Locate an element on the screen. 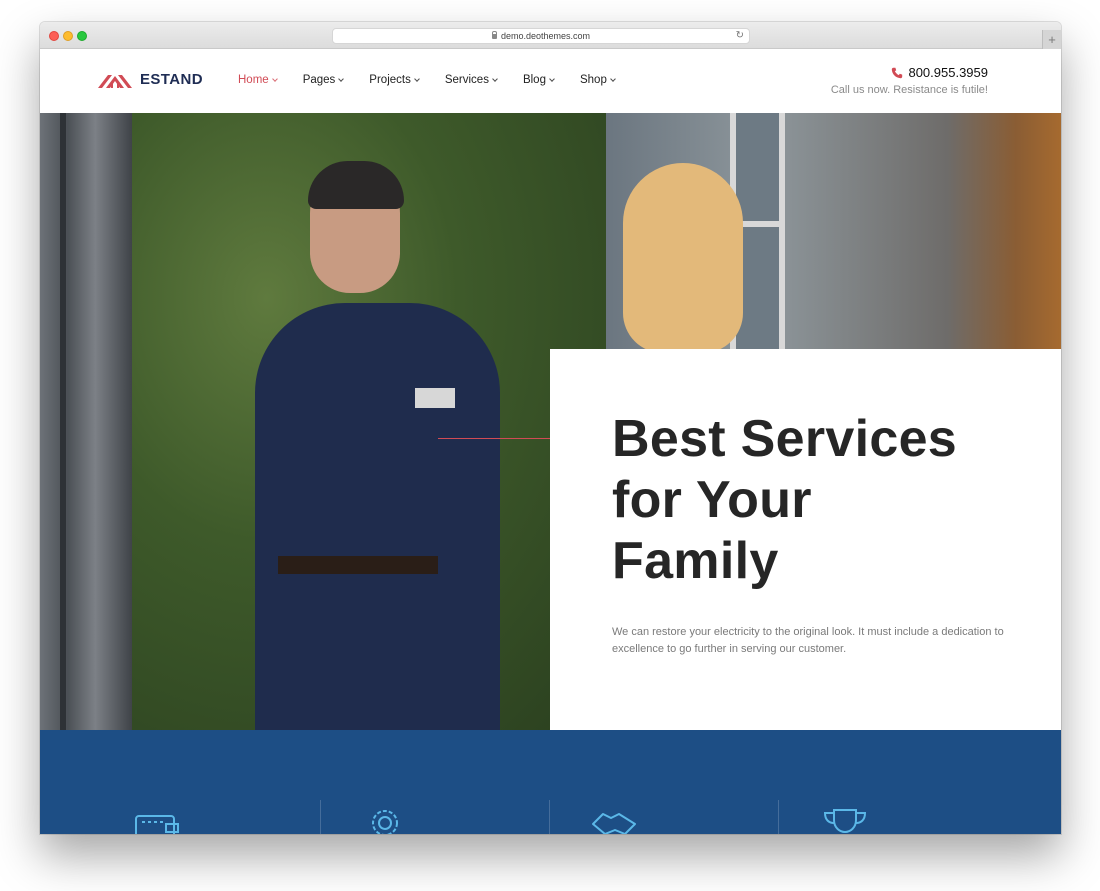  new-tab-button: + is located at coordinates (1051, 39).